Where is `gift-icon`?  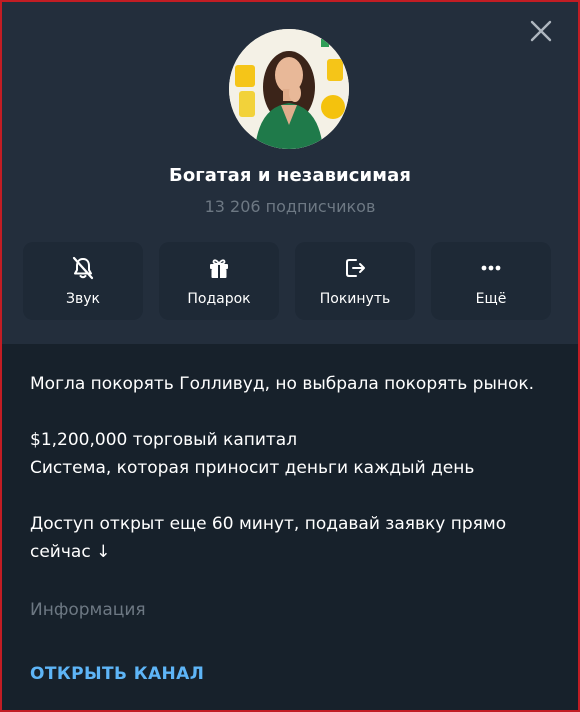 gift-icon is located at coordinates (219, 268).